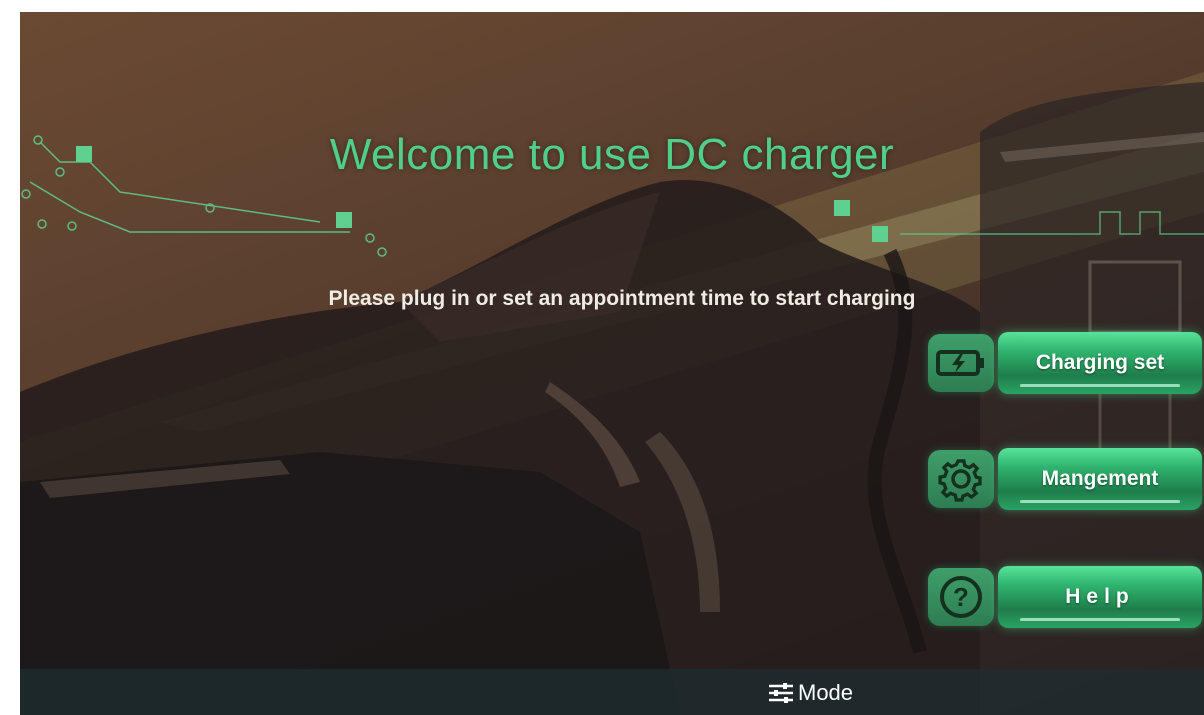 The height and width of the screenshot is (715, 1204). Describe the element at coordinates (612, 692) in the screenshot. I see `bottom-bar: Mode` at that location.